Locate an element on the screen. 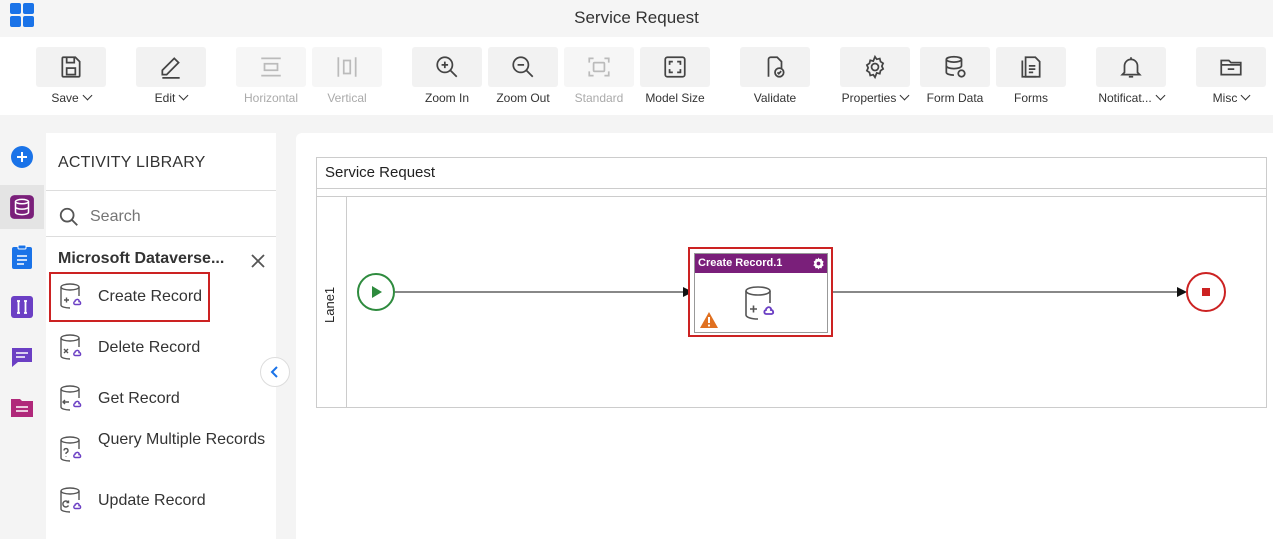  forms-label: Forms is located at coordinates (1031, 98).